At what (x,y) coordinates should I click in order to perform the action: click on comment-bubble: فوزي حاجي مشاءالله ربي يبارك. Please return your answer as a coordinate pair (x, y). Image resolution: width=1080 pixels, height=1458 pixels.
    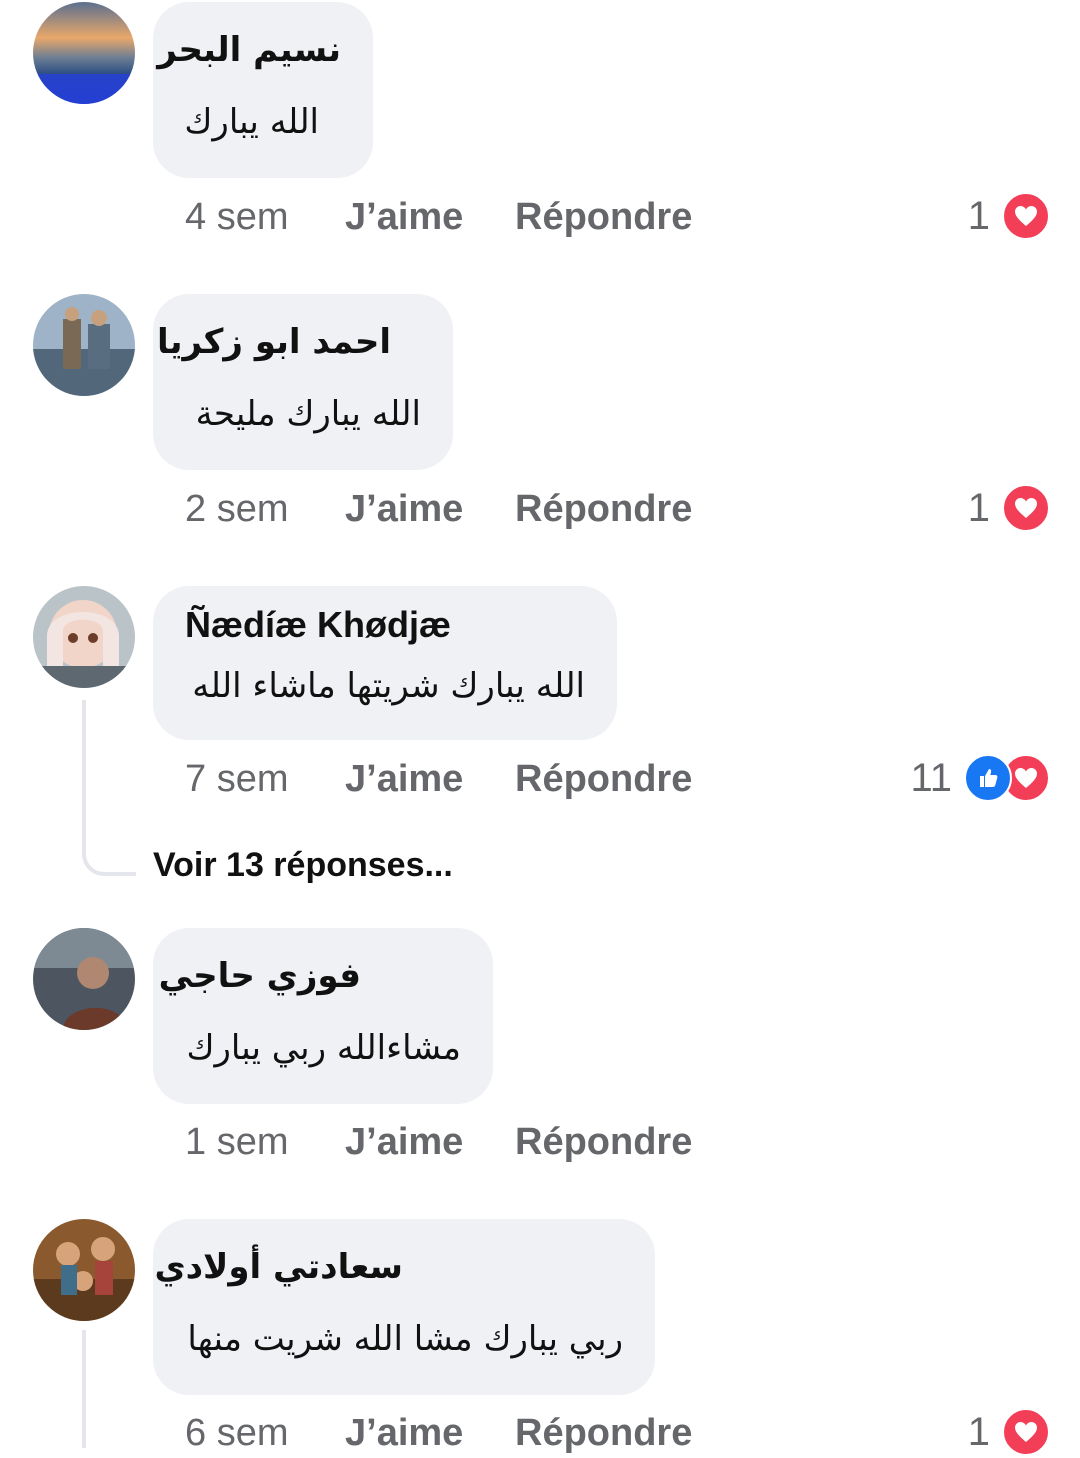
    Looking at the image, I should click on (323, 1016).